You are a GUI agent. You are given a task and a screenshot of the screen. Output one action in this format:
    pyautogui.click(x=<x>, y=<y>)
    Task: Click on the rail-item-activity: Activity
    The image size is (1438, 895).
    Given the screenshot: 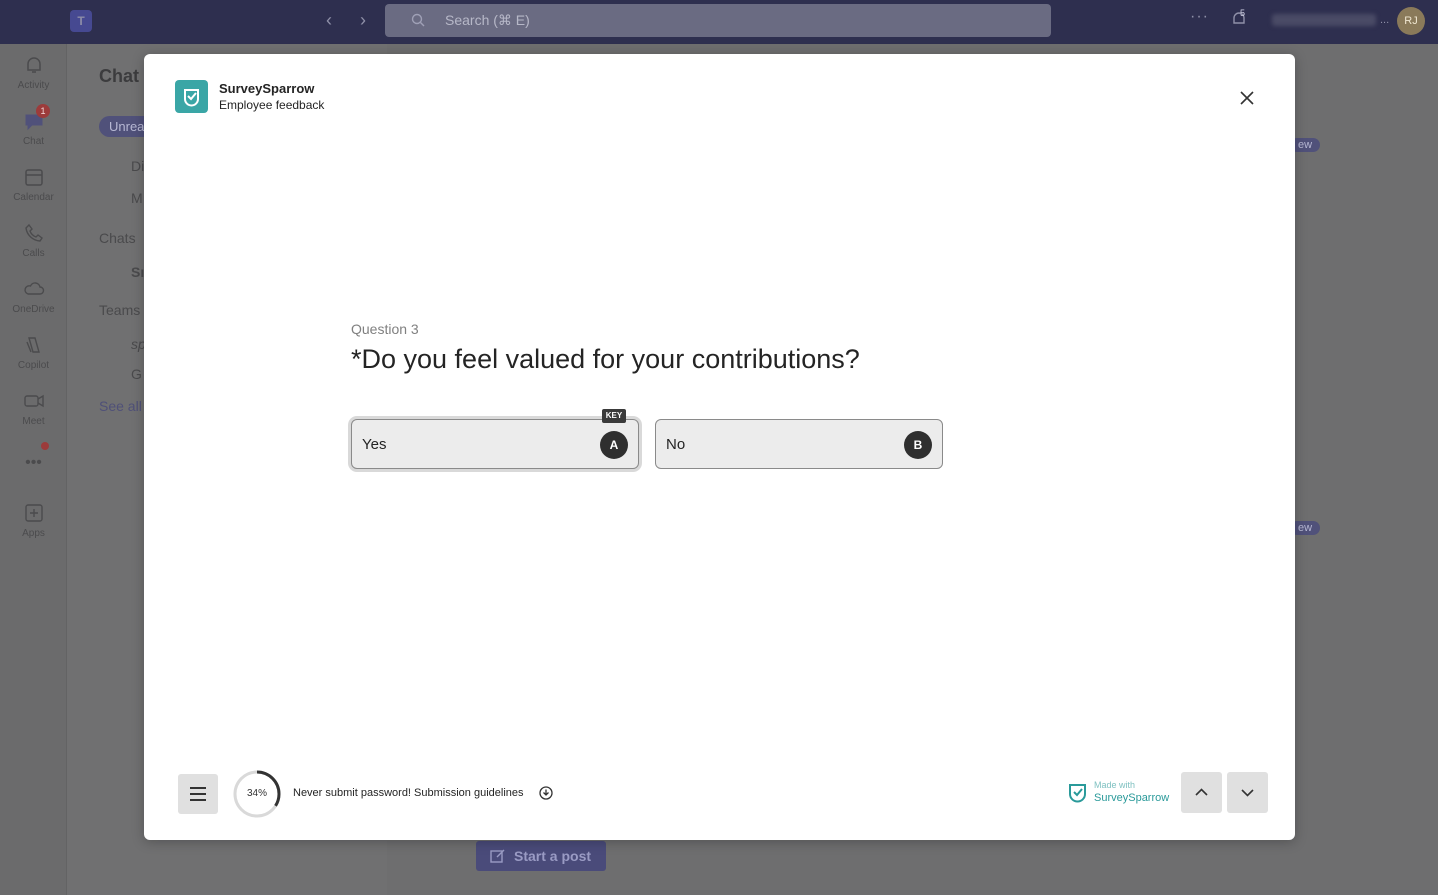 What is the action you would take?
    pyautogui.click(x=33, y=72)
    